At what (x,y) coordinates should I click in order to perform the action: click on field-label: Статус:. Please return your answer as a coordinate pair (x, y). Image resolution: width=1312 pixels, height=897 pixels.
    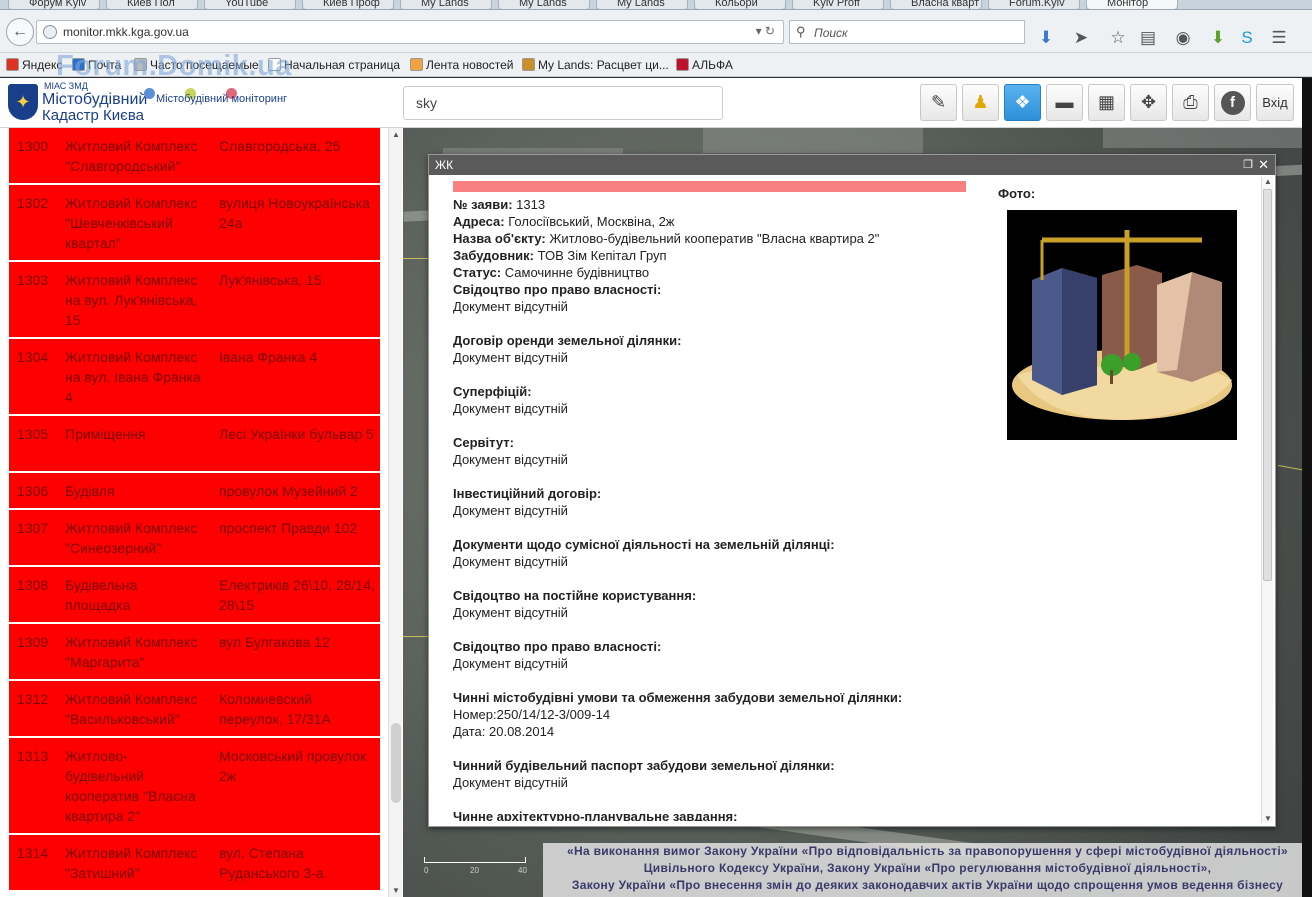
    Looking at the image, I should click on (477, 272).